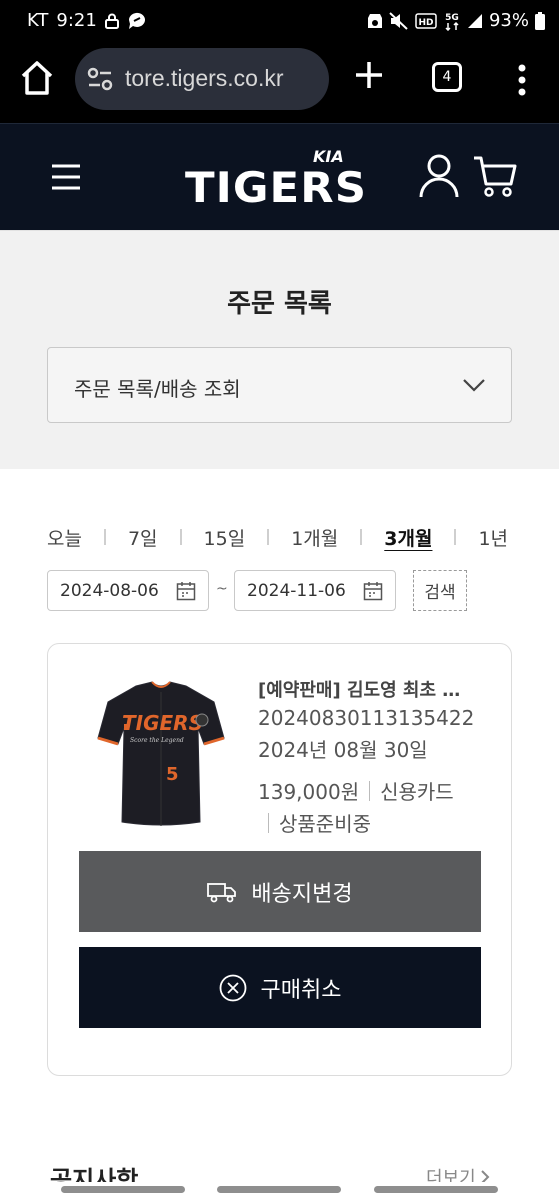 This screenshot has height=1200, width=559. What do you see at coordinates (225, 537) in the screenshot?
I see `period-15-days: 15일` at bounding box center [225, 537].